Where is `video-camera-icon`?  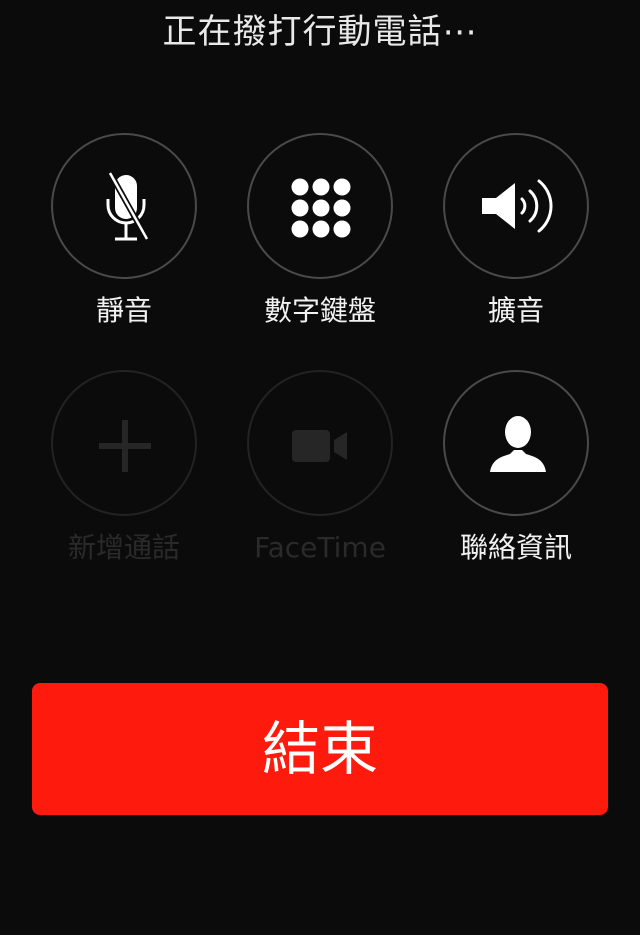 video-camera-icon is located at coordinates (319, 446).